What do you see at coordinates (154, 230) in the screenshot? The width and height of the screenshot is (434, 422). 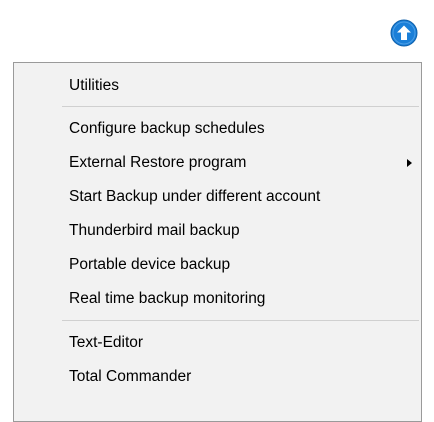 I see `menu-item-label: Thunderbird mail backup` at bounding box center [154, 230].